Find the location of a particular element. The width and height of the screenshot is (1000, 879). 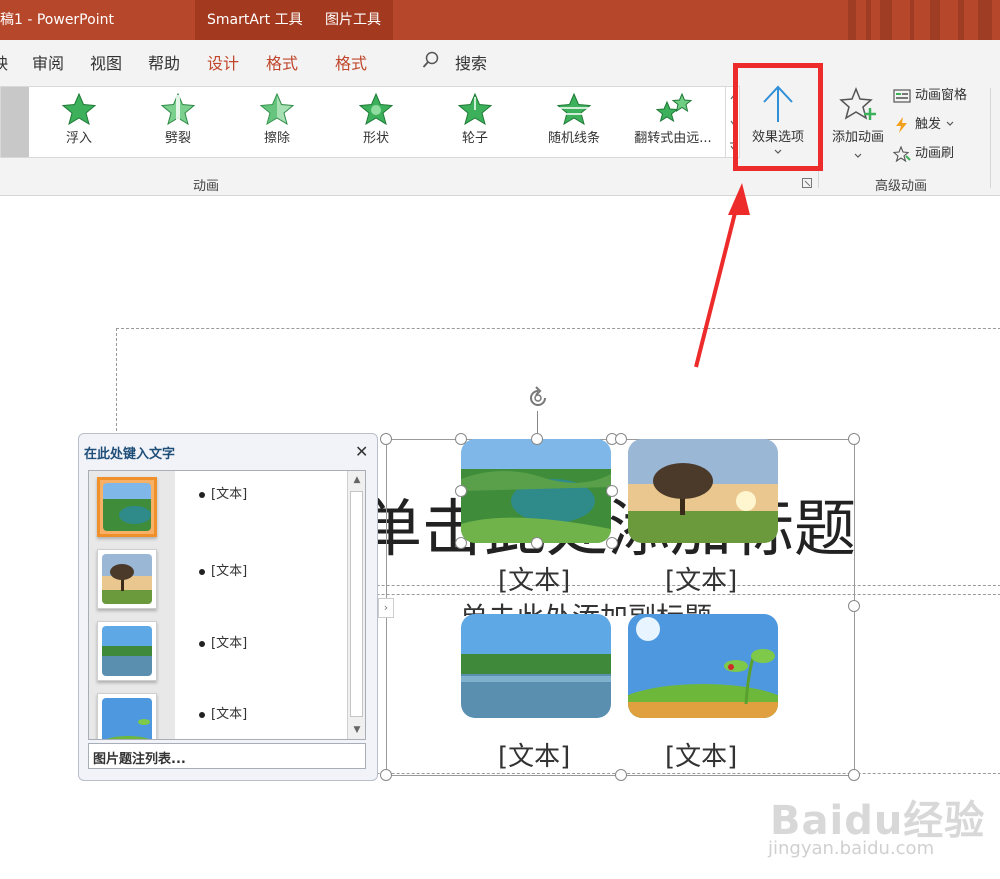

tab-slideshow: 映 is located at coordinates (4, 62).